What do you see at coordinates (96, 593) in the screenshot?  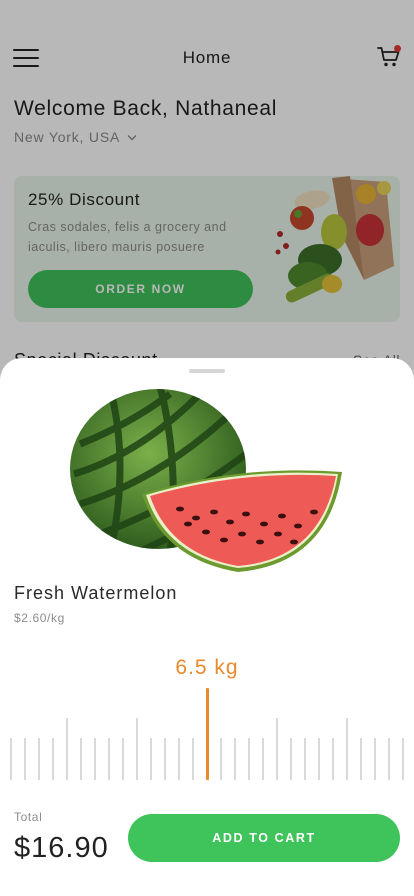 I see `product-name: Fresh Watermelon` at bounding box center [96, 593].